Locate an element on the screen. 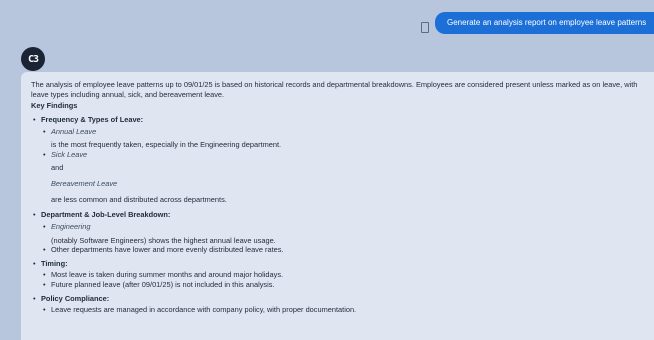 This screenshot has width=654, height=340. sick-leave-term: Sick Leave is located at coordinates (69, 154).